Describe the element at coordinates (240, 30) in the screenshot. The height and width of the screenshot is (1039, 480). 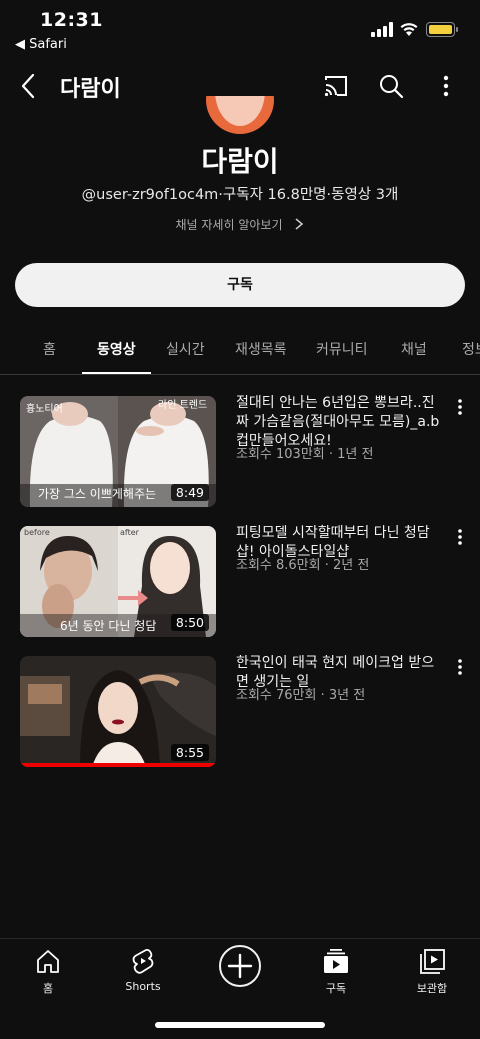
I see `status-bar: 12:31 ◀ Safari` at that location.